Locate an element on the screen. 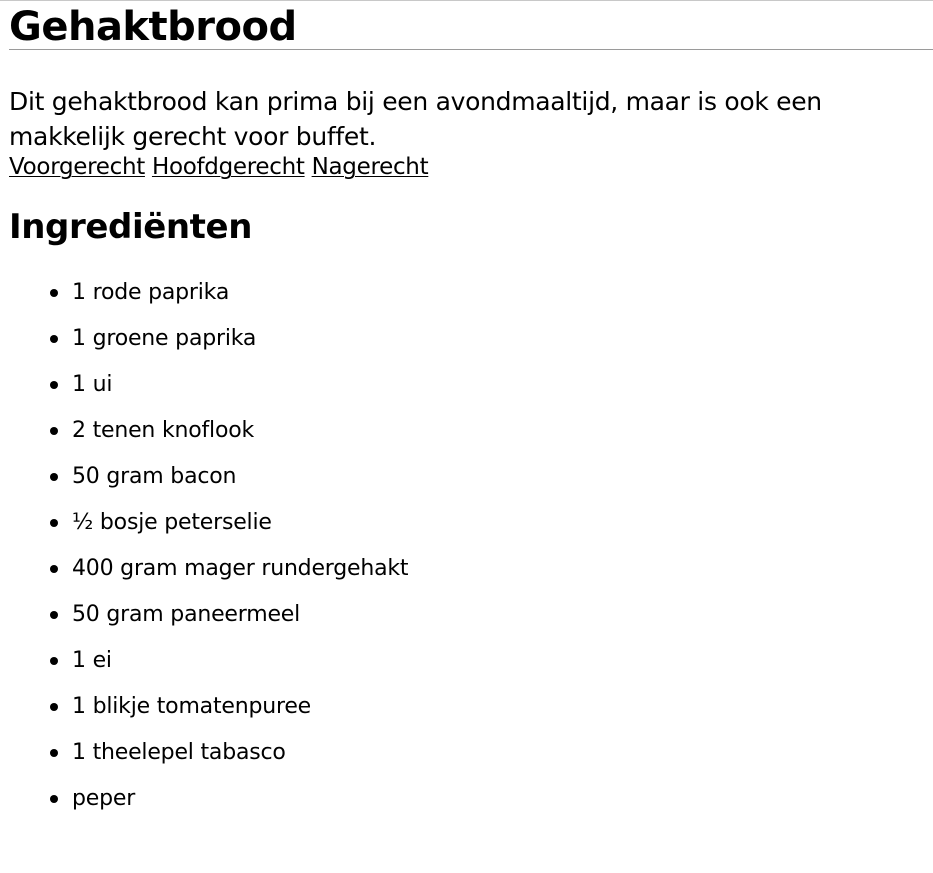 The image size is (933, 873). ingredient-text: peper is located at coordinates (104, 798).